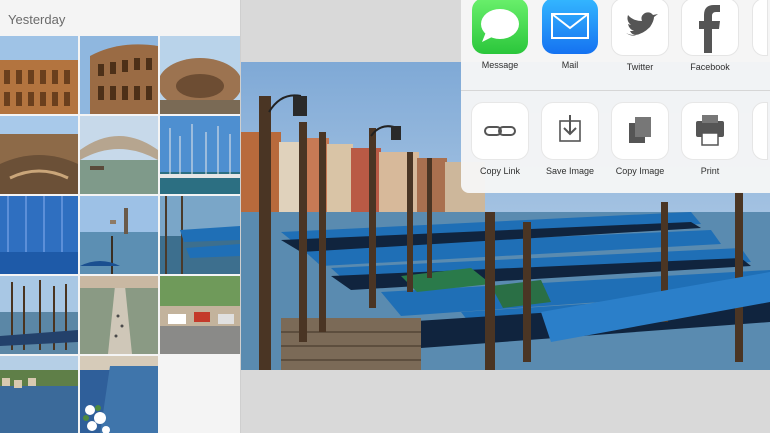 The image size is (770, 433). What do you see at coordinates (640, 131) in the screenshot?
I see `copy-image-icon` at bounding box center [640, 131].